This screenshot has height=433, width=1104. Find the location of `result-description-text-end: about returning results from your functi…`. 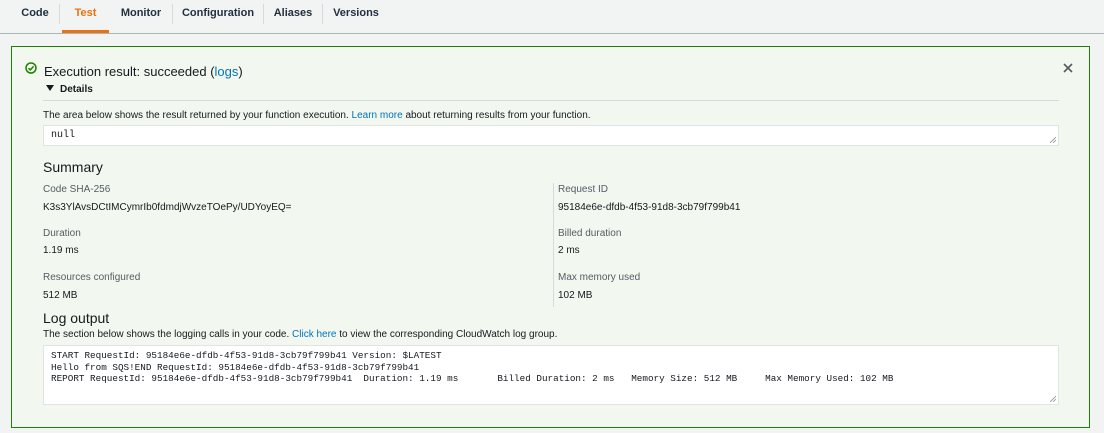

result-description-text-end: about returning results from your functi… is located at coordinates (498, 115).